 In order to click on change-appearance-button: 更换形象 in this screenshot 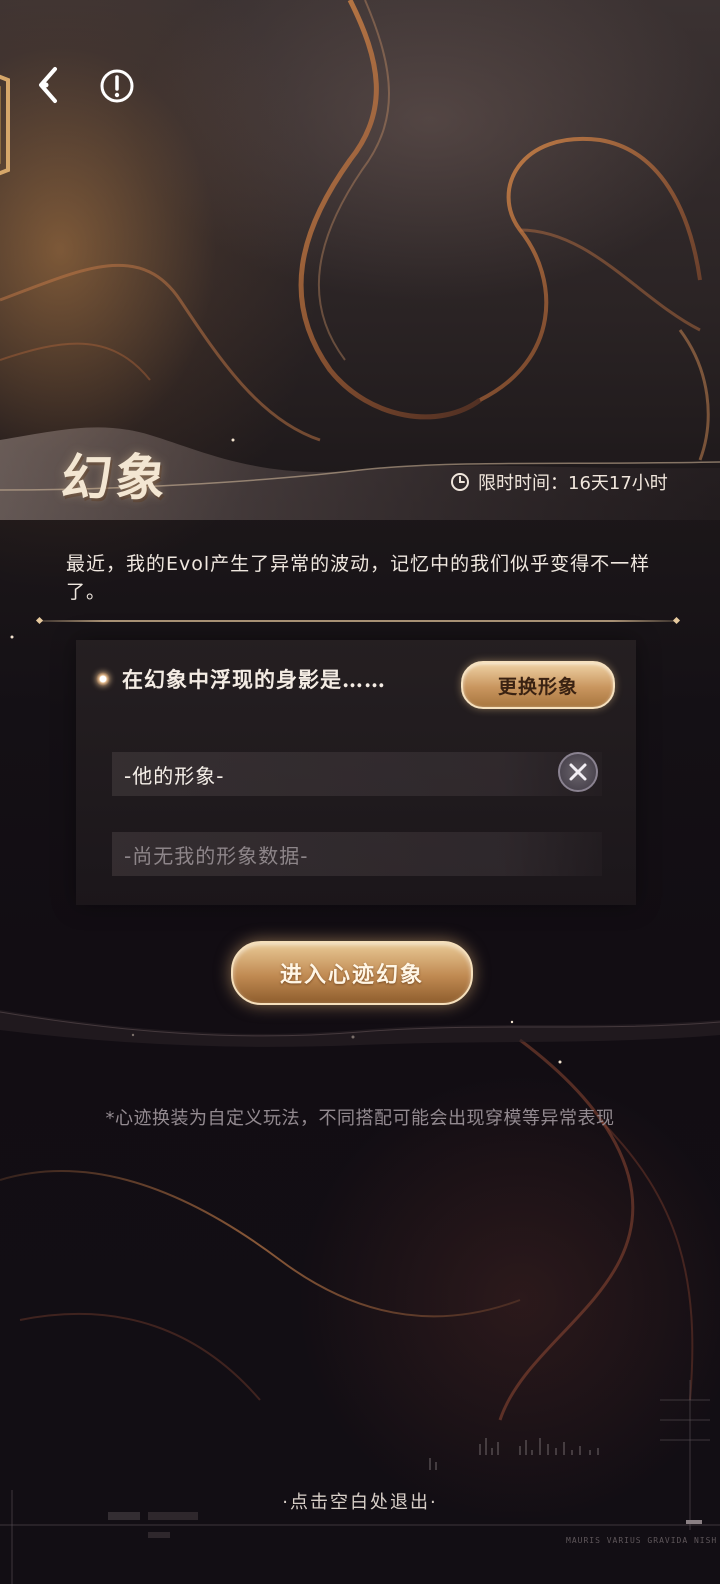, I will do `click(538, 685)`.